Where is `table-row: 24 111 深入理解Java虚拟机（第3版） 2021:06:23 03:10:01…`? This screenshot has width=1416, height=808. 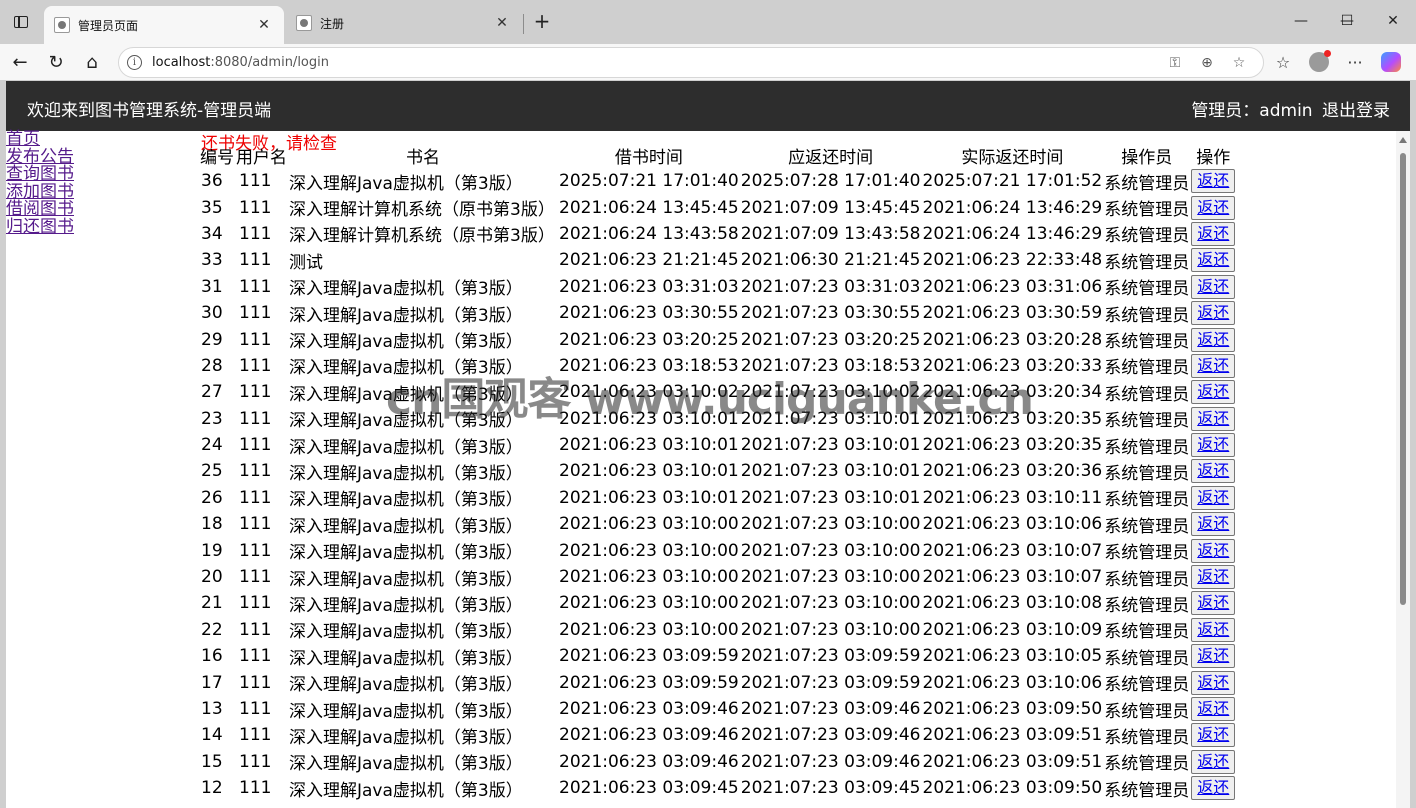
table-row: 24 111 深入理解Java虚拟机（第3版） 2021:06:23 03:10:01… is located at coordinates (717, 445).